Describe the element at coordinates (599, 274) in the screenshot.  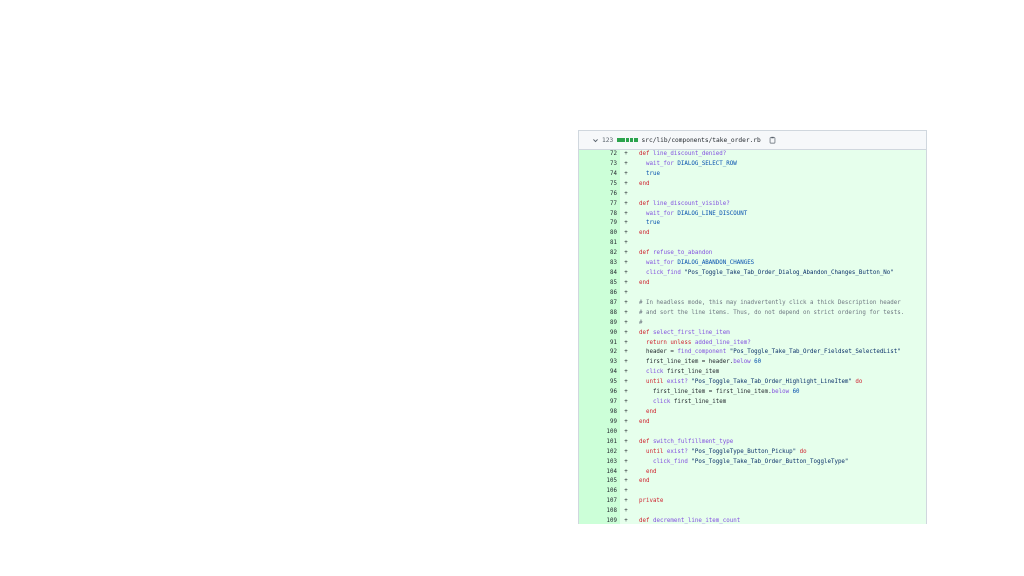
I see `line-number: 84` at that location.